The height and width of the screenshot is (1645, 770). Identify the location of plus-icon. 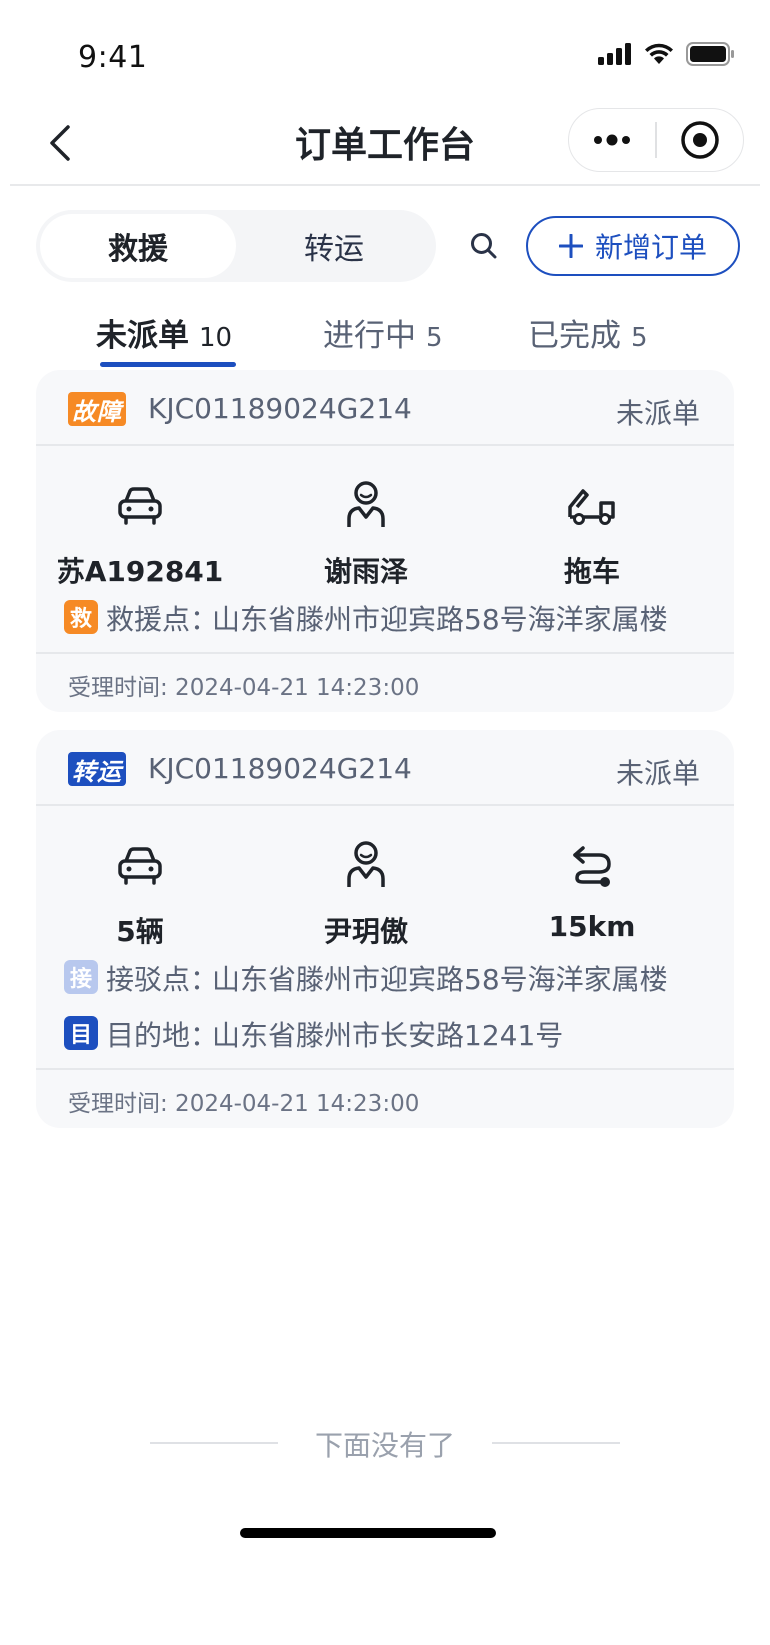
(570, 246).